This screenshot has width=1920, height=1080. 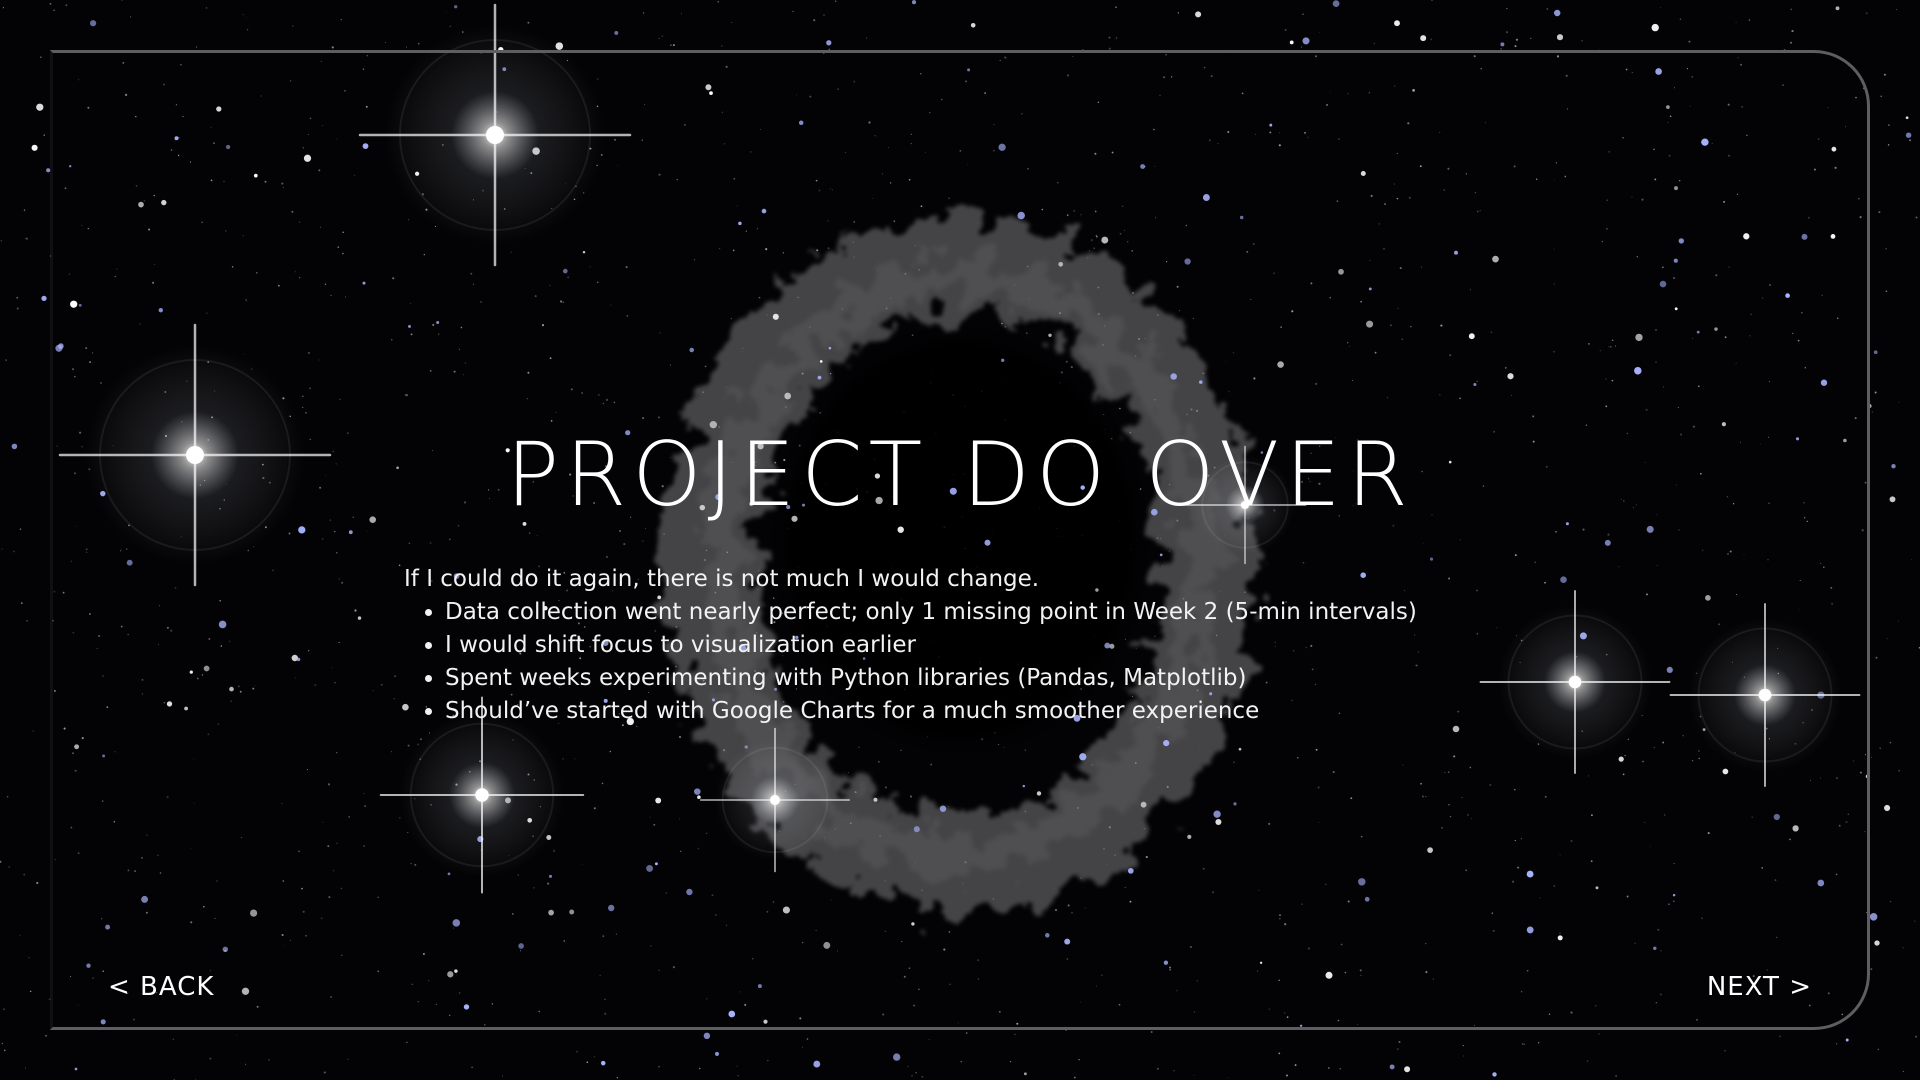 What do you see at coordinates (161, 987) in the screenshot?
I see `back-button: < BACK` at bounding box center [161, 987].